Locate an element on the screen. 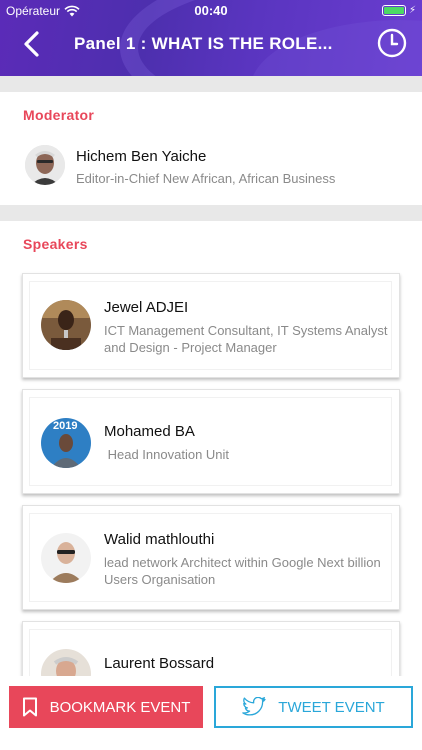  speaker-role: Head Innovation Unit is located at coordinates (167, 454).